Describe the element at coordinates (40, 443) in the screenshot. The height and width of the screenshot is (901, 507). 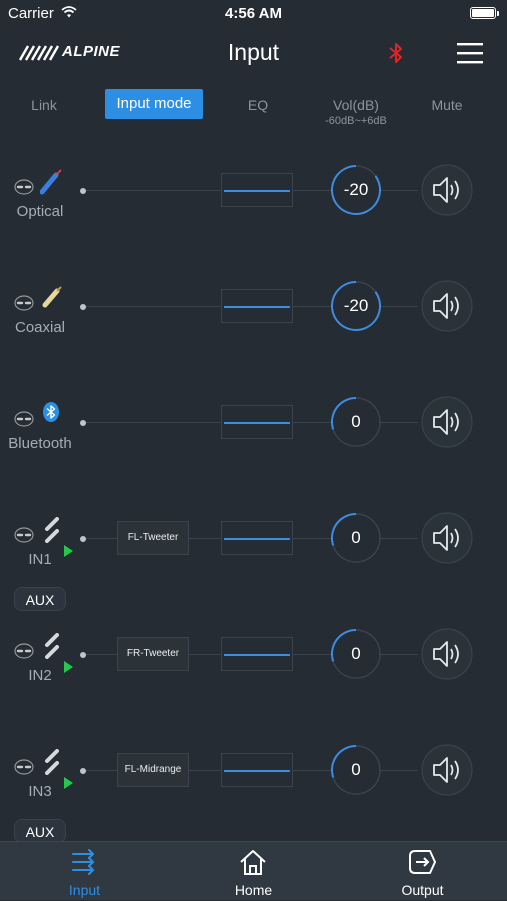
I see `channel-name: Bluetooth` at that location.